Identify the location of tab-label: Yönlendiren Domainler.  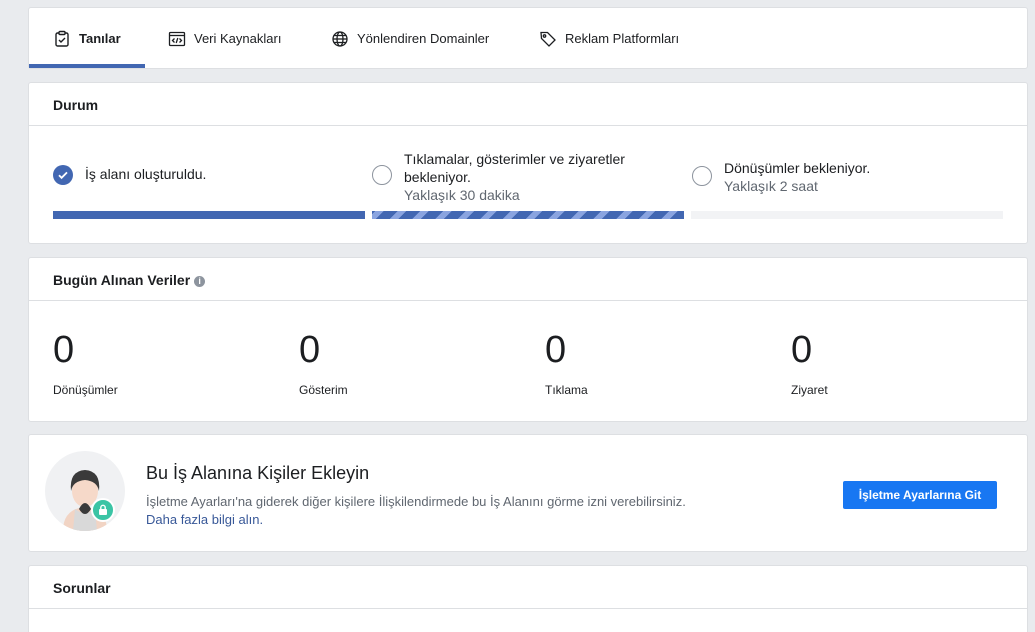
(423, 38).